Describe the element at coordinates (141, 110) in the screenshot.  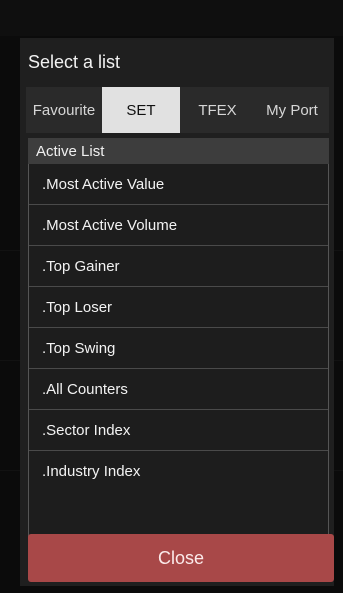
I see `tab-set: SET` at that location.